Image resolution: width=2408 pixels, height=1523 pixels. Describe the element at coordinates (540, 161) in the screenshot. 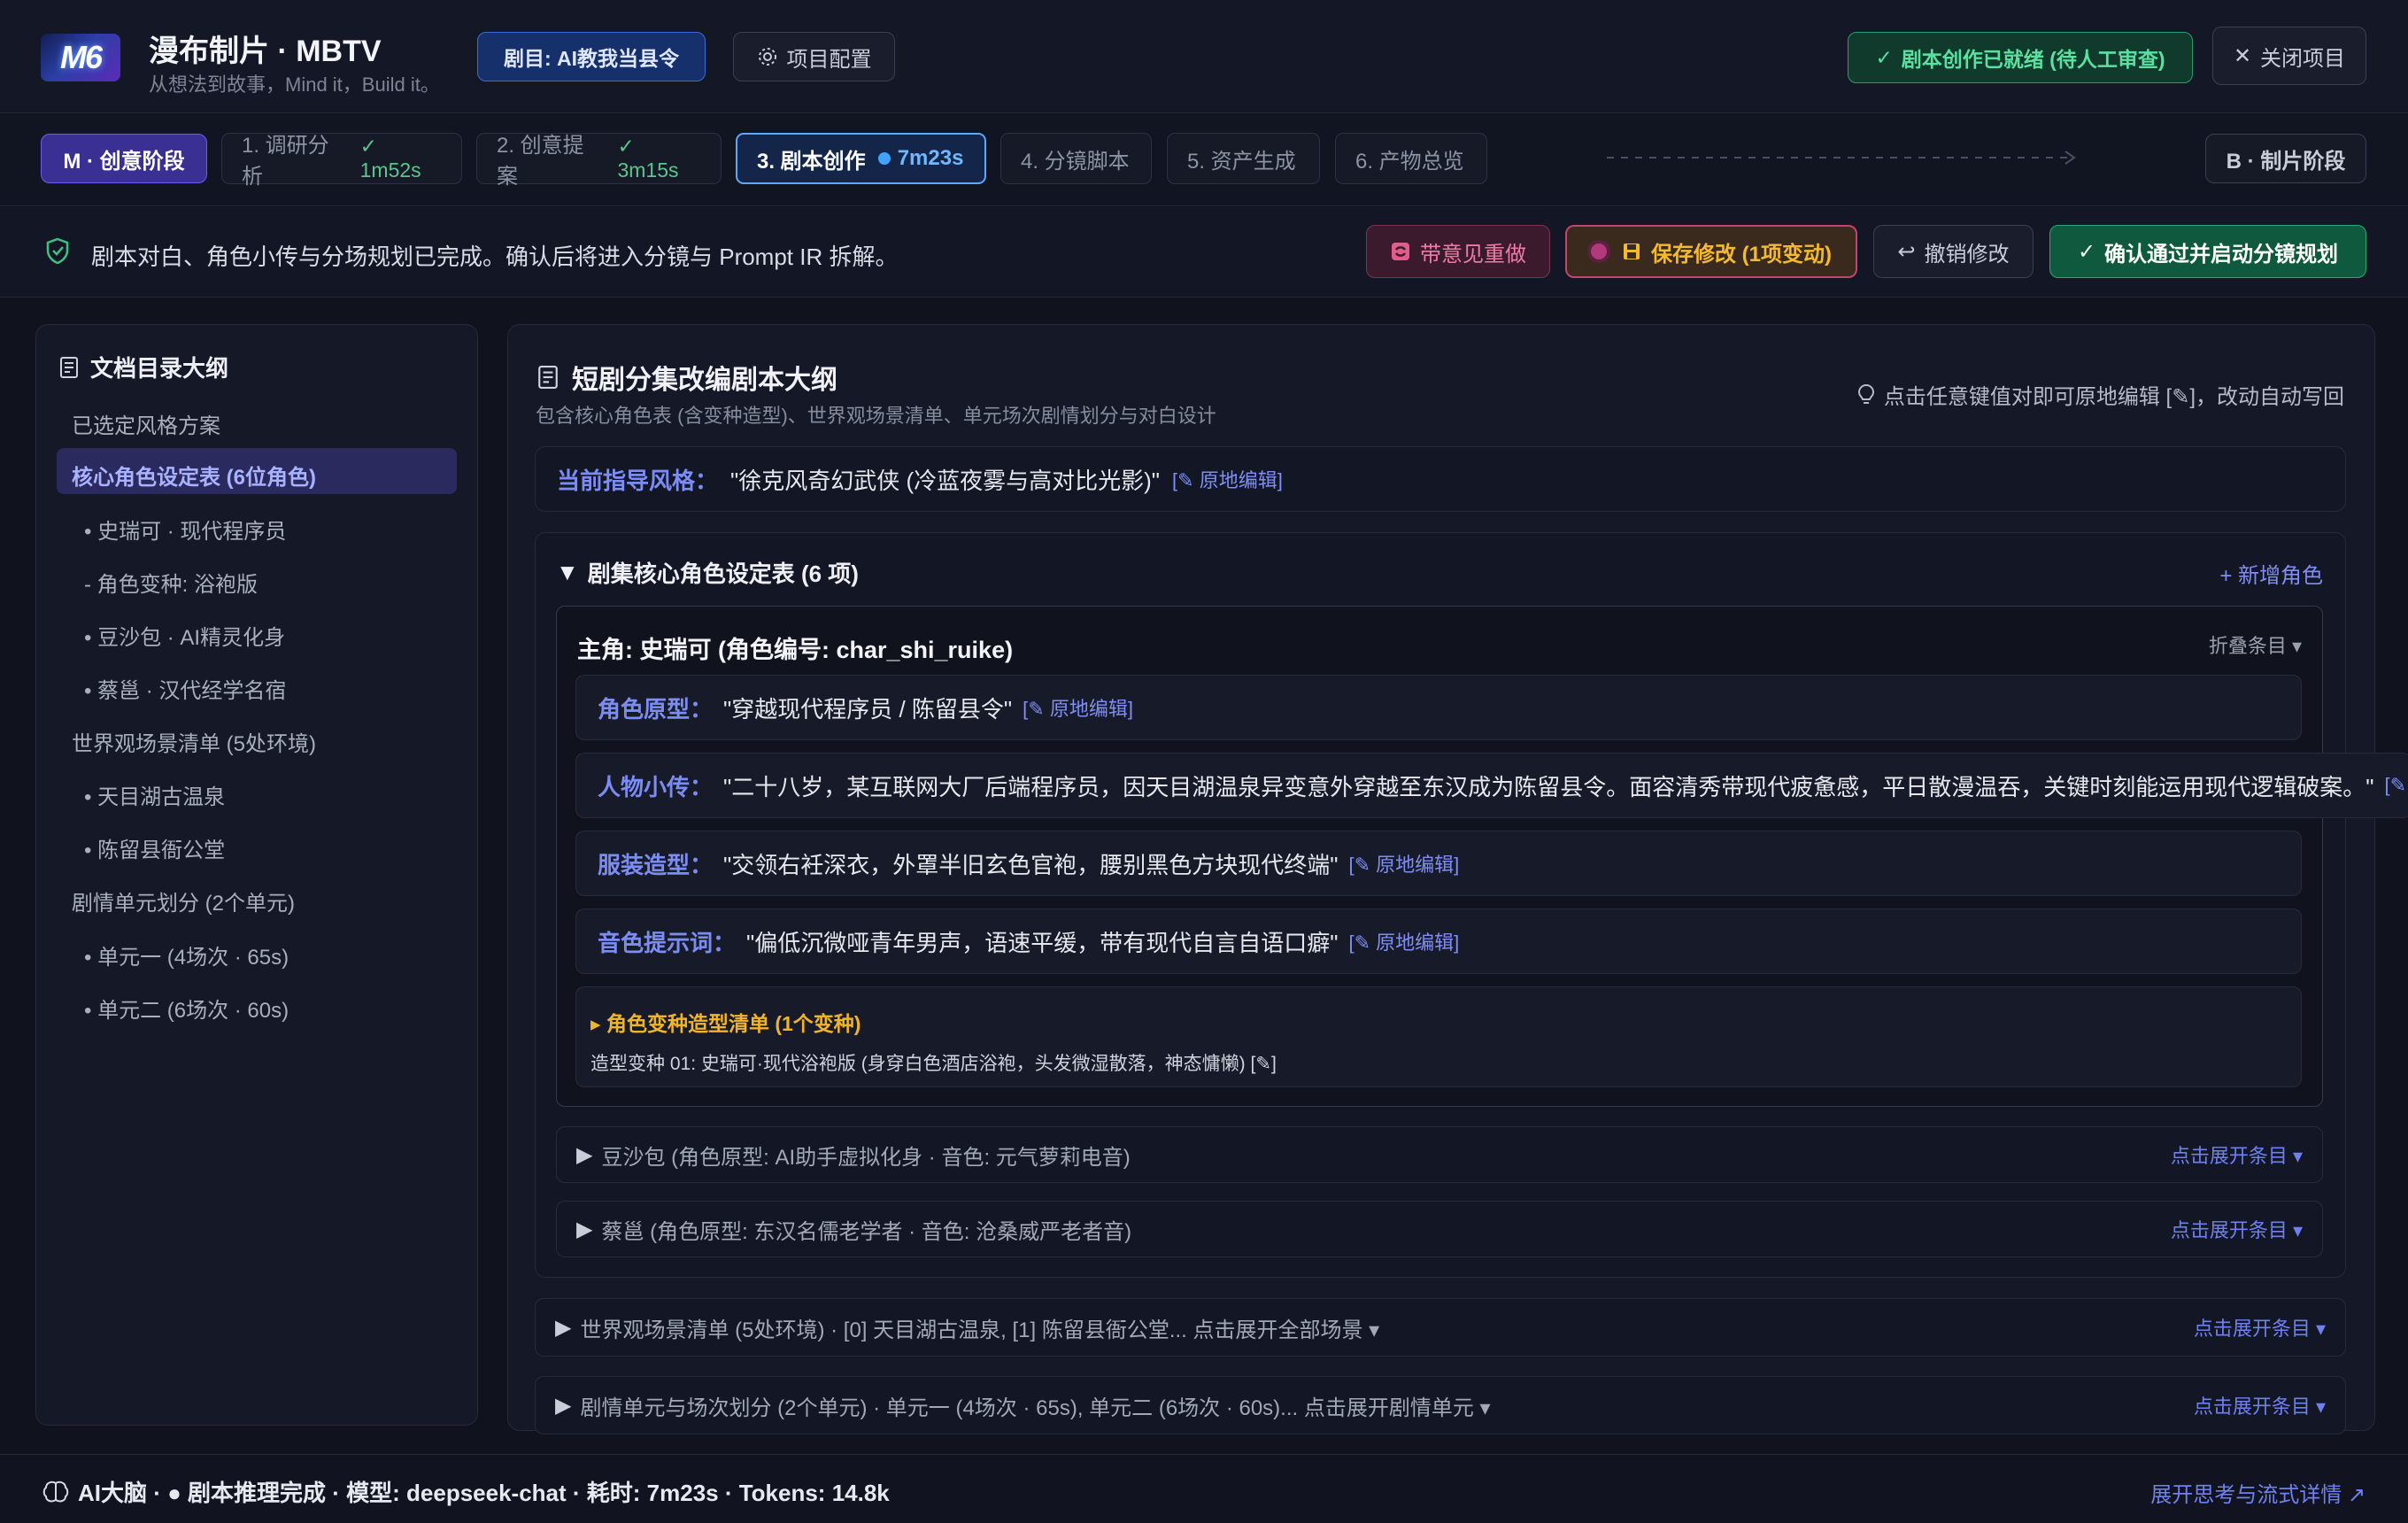

I see `step-label: 2. 创意提案` at that location.